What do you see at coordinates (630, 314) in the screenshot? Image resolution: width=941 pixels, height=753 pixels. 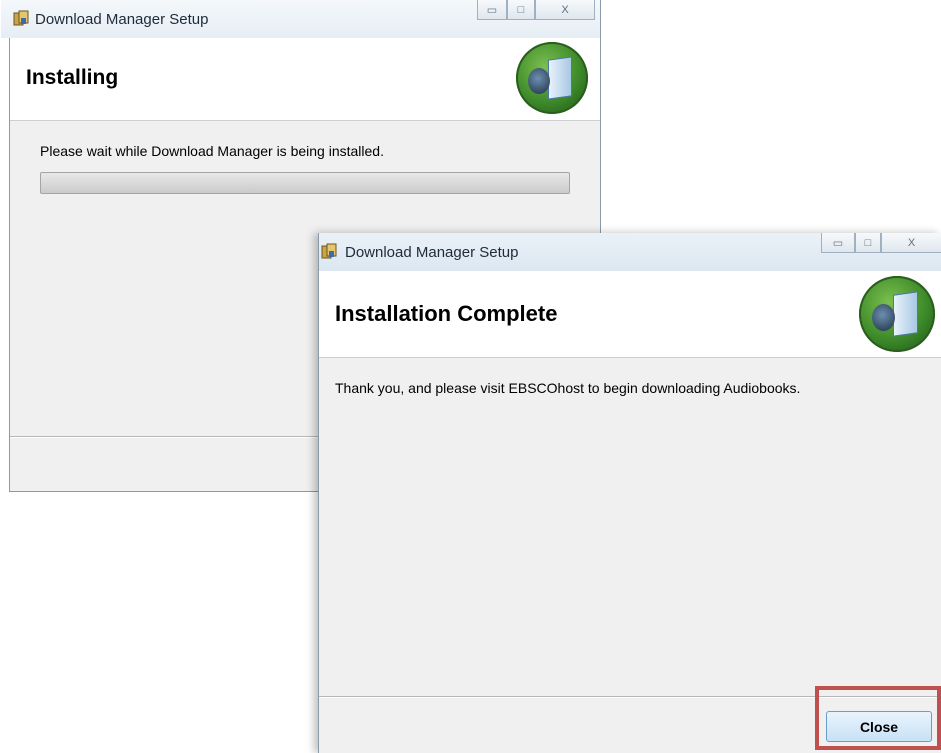 I see `complete-header: Installation Complete` at bounding box center [630, 314].